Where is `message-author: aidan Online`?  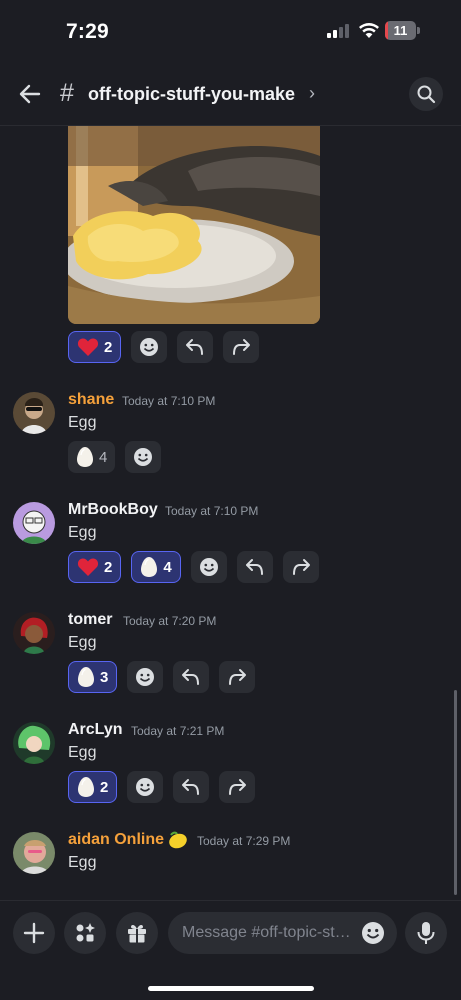
message-author: aidan Online is located at coordinates (116, 840).